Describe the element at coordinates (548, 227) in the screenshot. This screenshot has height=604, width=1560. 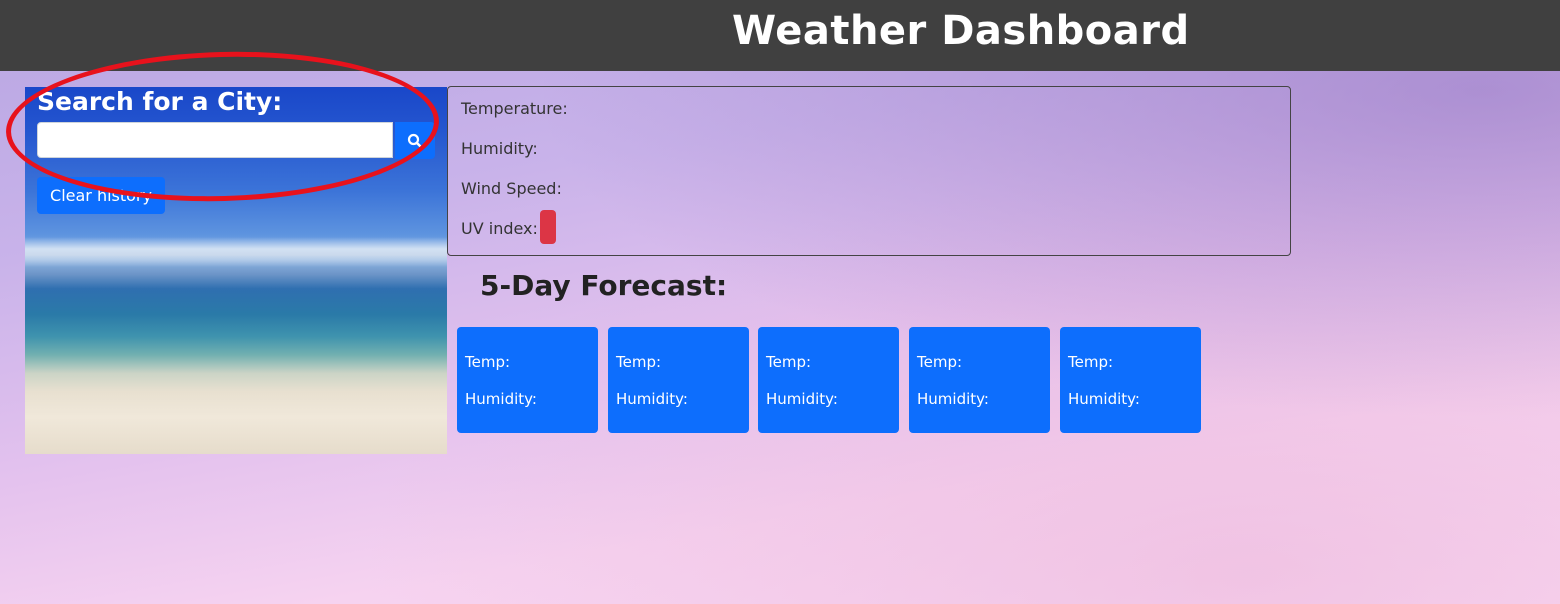
I see `uv-index-badge` at that location.